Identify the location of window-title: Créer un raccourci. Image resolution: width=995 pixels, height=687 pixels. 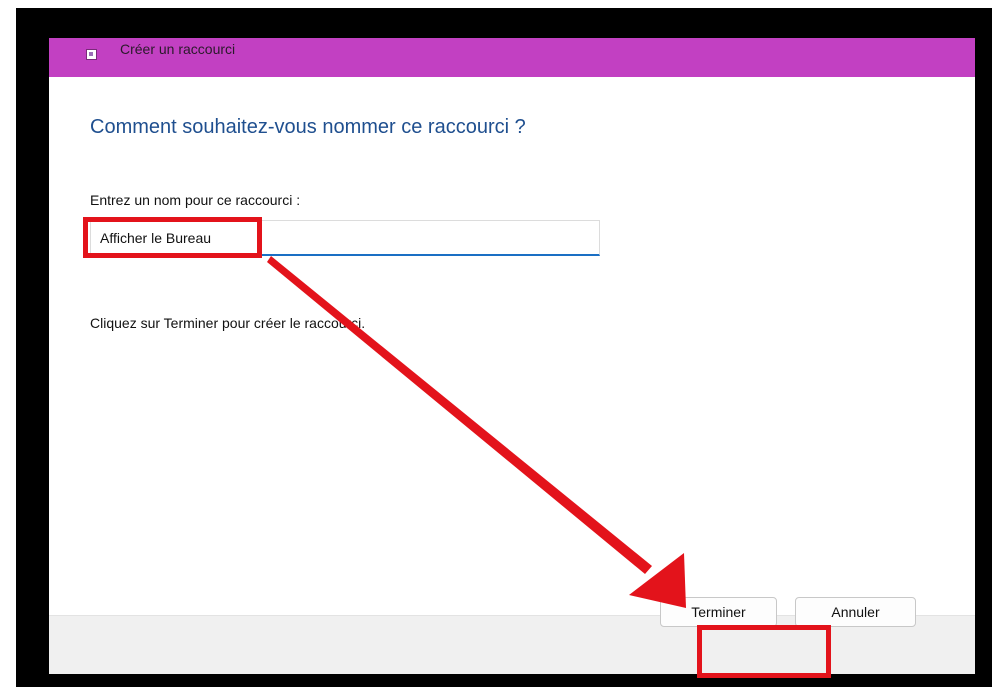
(178, 49).